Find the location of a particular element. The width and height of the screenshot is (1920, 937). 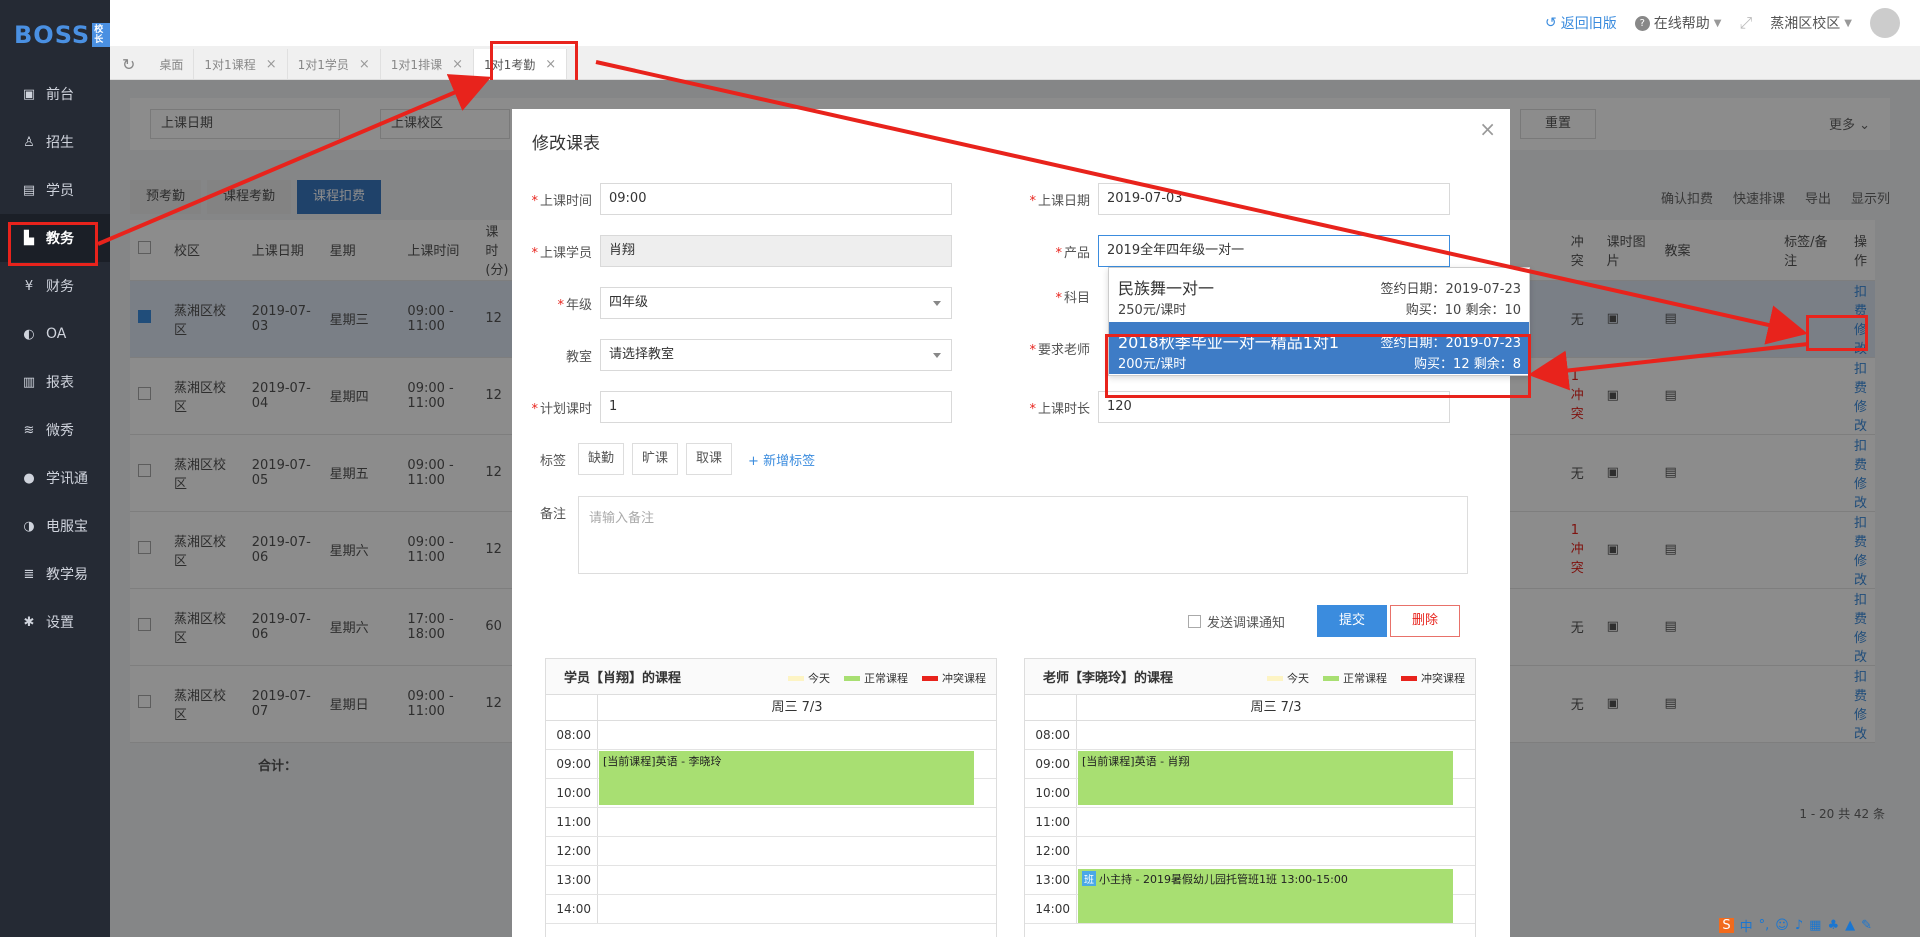

ime-toolbar: S 中 °, ☺ ♪ ▦ ♣ ▲ ✎ is located at coordinates (1795, 925).